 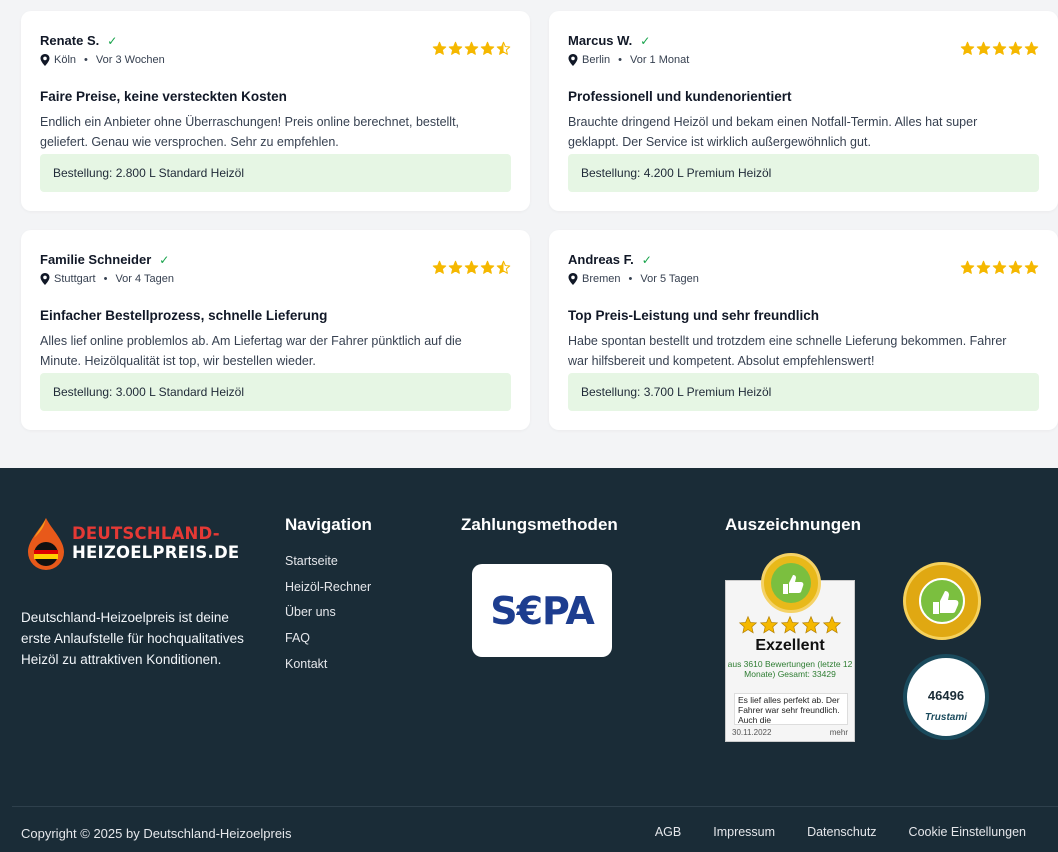 I want to click on nav-link-kontakt: Kontakt, so click(x=328, y=670).